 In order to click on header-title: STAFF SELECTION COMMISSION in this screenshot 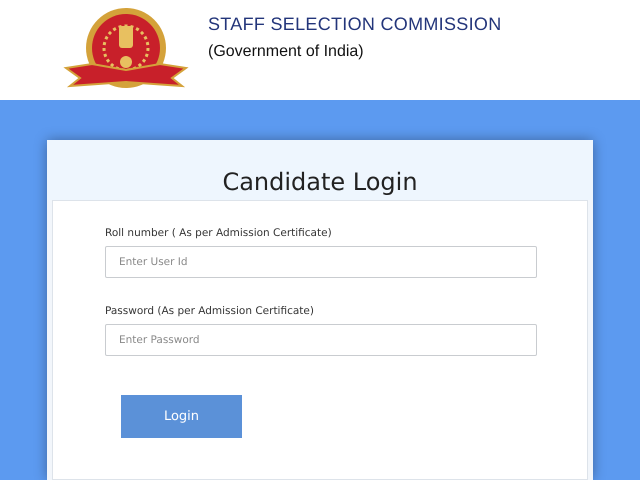, I will do `click(355, 24)`.